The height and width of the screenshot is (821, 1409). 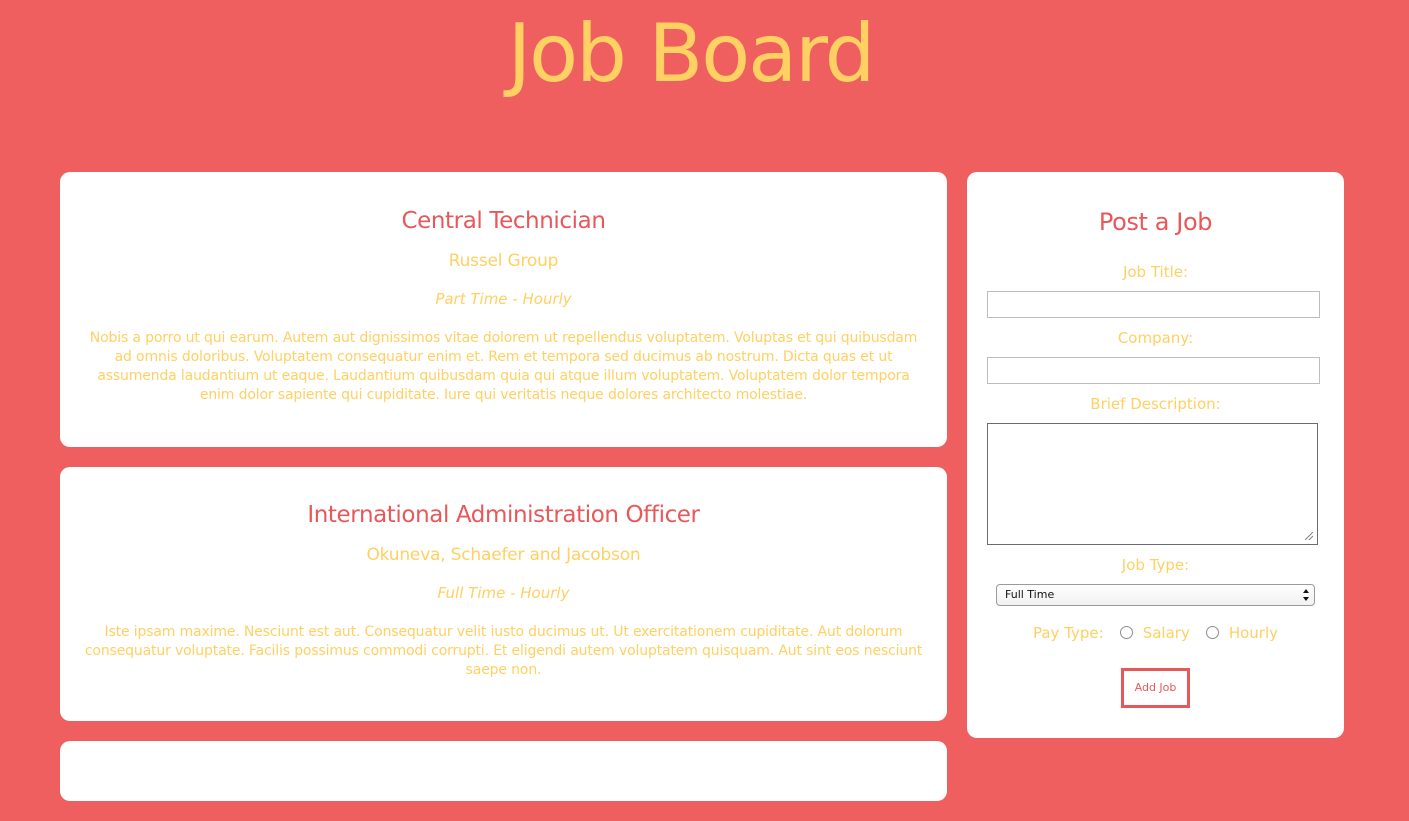 I want to click on post-job-title: Post a Job, so click(x=1155, y=222).